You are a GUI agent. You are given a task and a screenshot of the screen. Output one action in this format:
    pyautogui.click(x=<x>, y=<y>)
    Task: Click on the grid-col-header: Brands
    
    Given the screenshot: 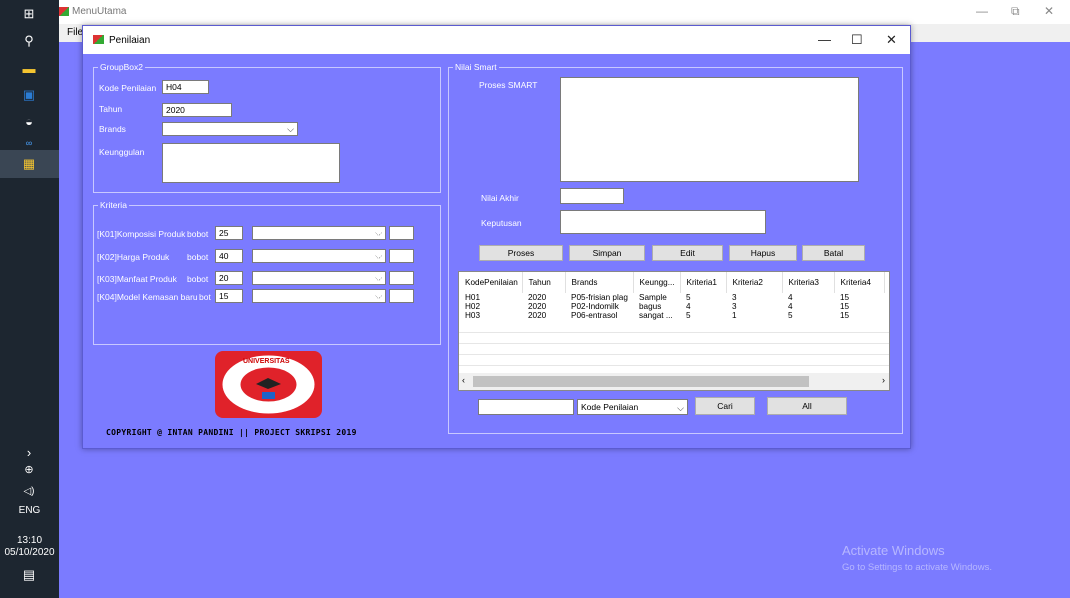 What is the action you would take?
    pyautogui.click(x=599, y=282)
    